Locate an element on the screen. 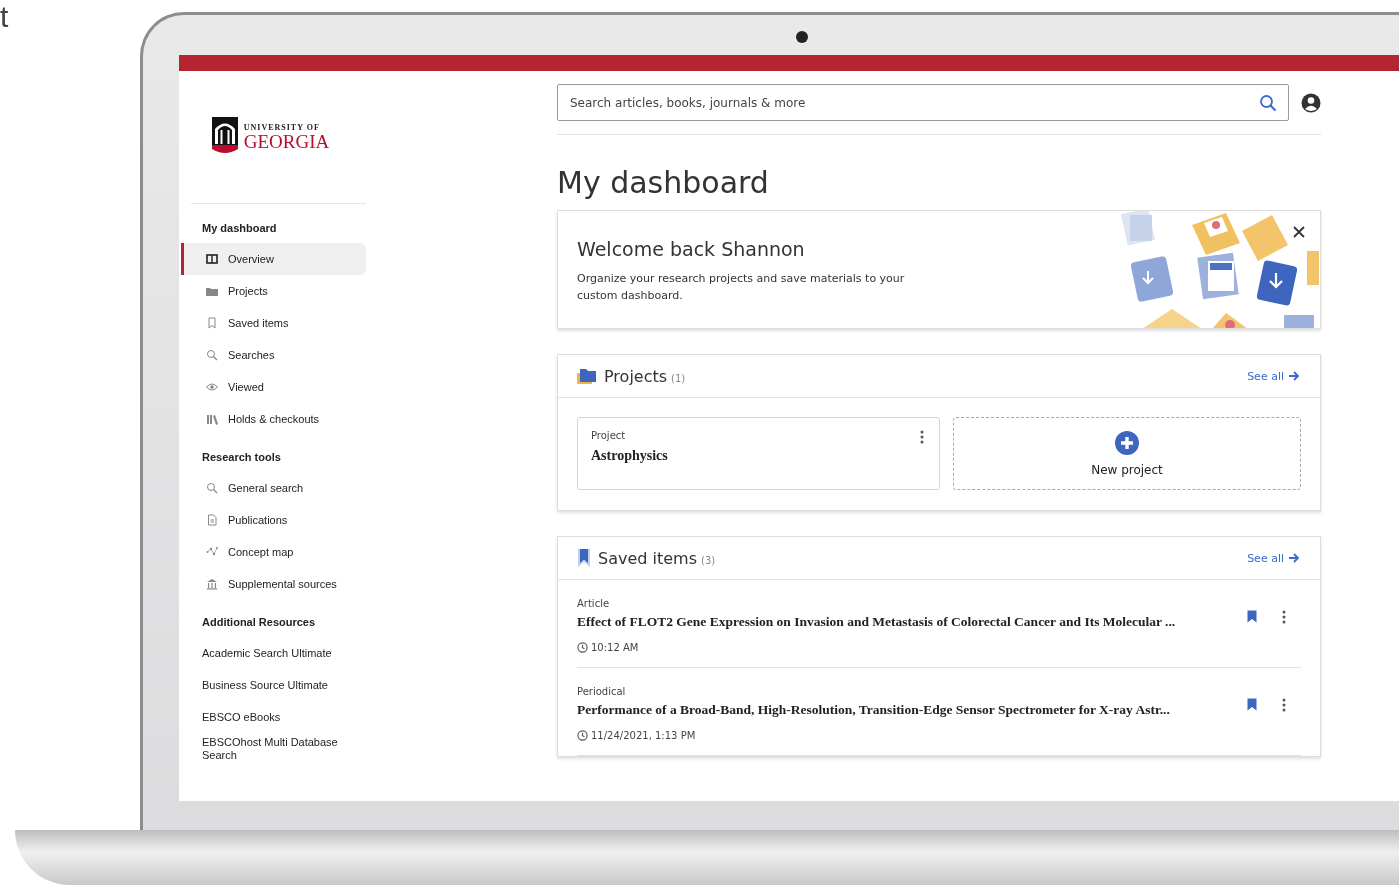 The image size is (1399, 885). layout-icon is located at coordinates (212, 259).